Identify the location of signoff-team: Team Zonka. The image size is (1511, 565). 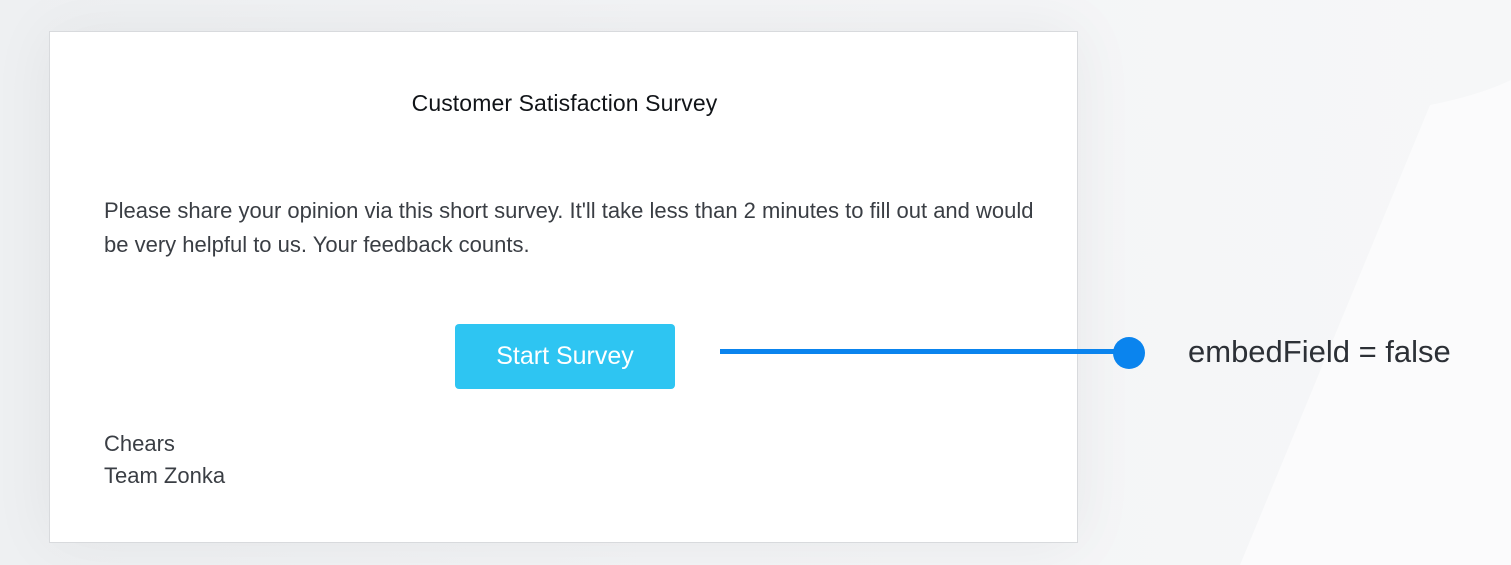
(165, 475).